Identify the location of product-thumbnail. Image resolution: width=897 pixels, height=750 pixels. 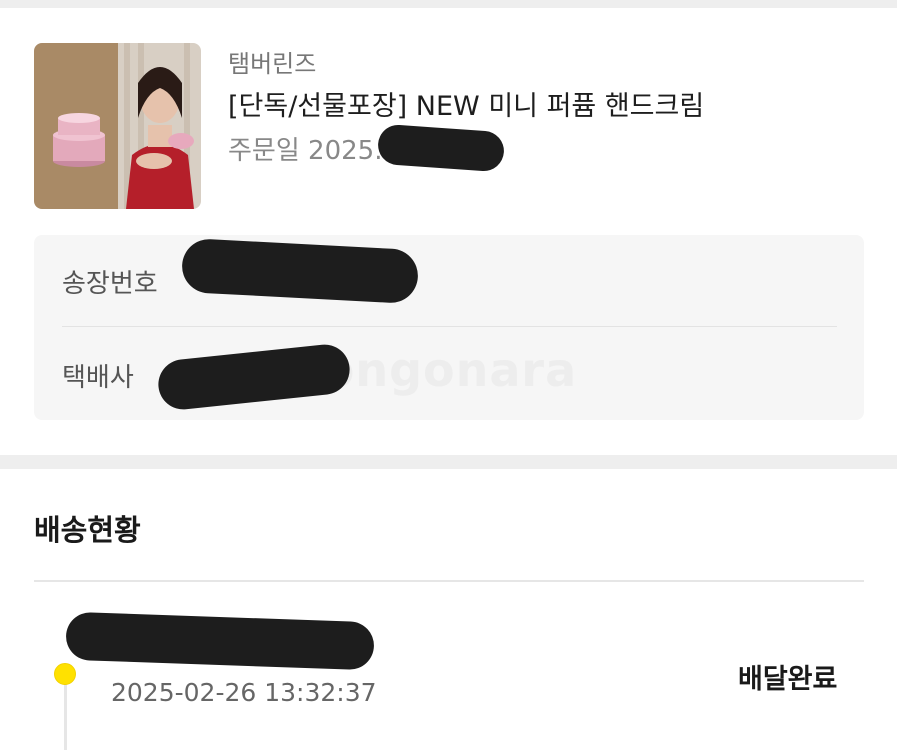
(117, 126).